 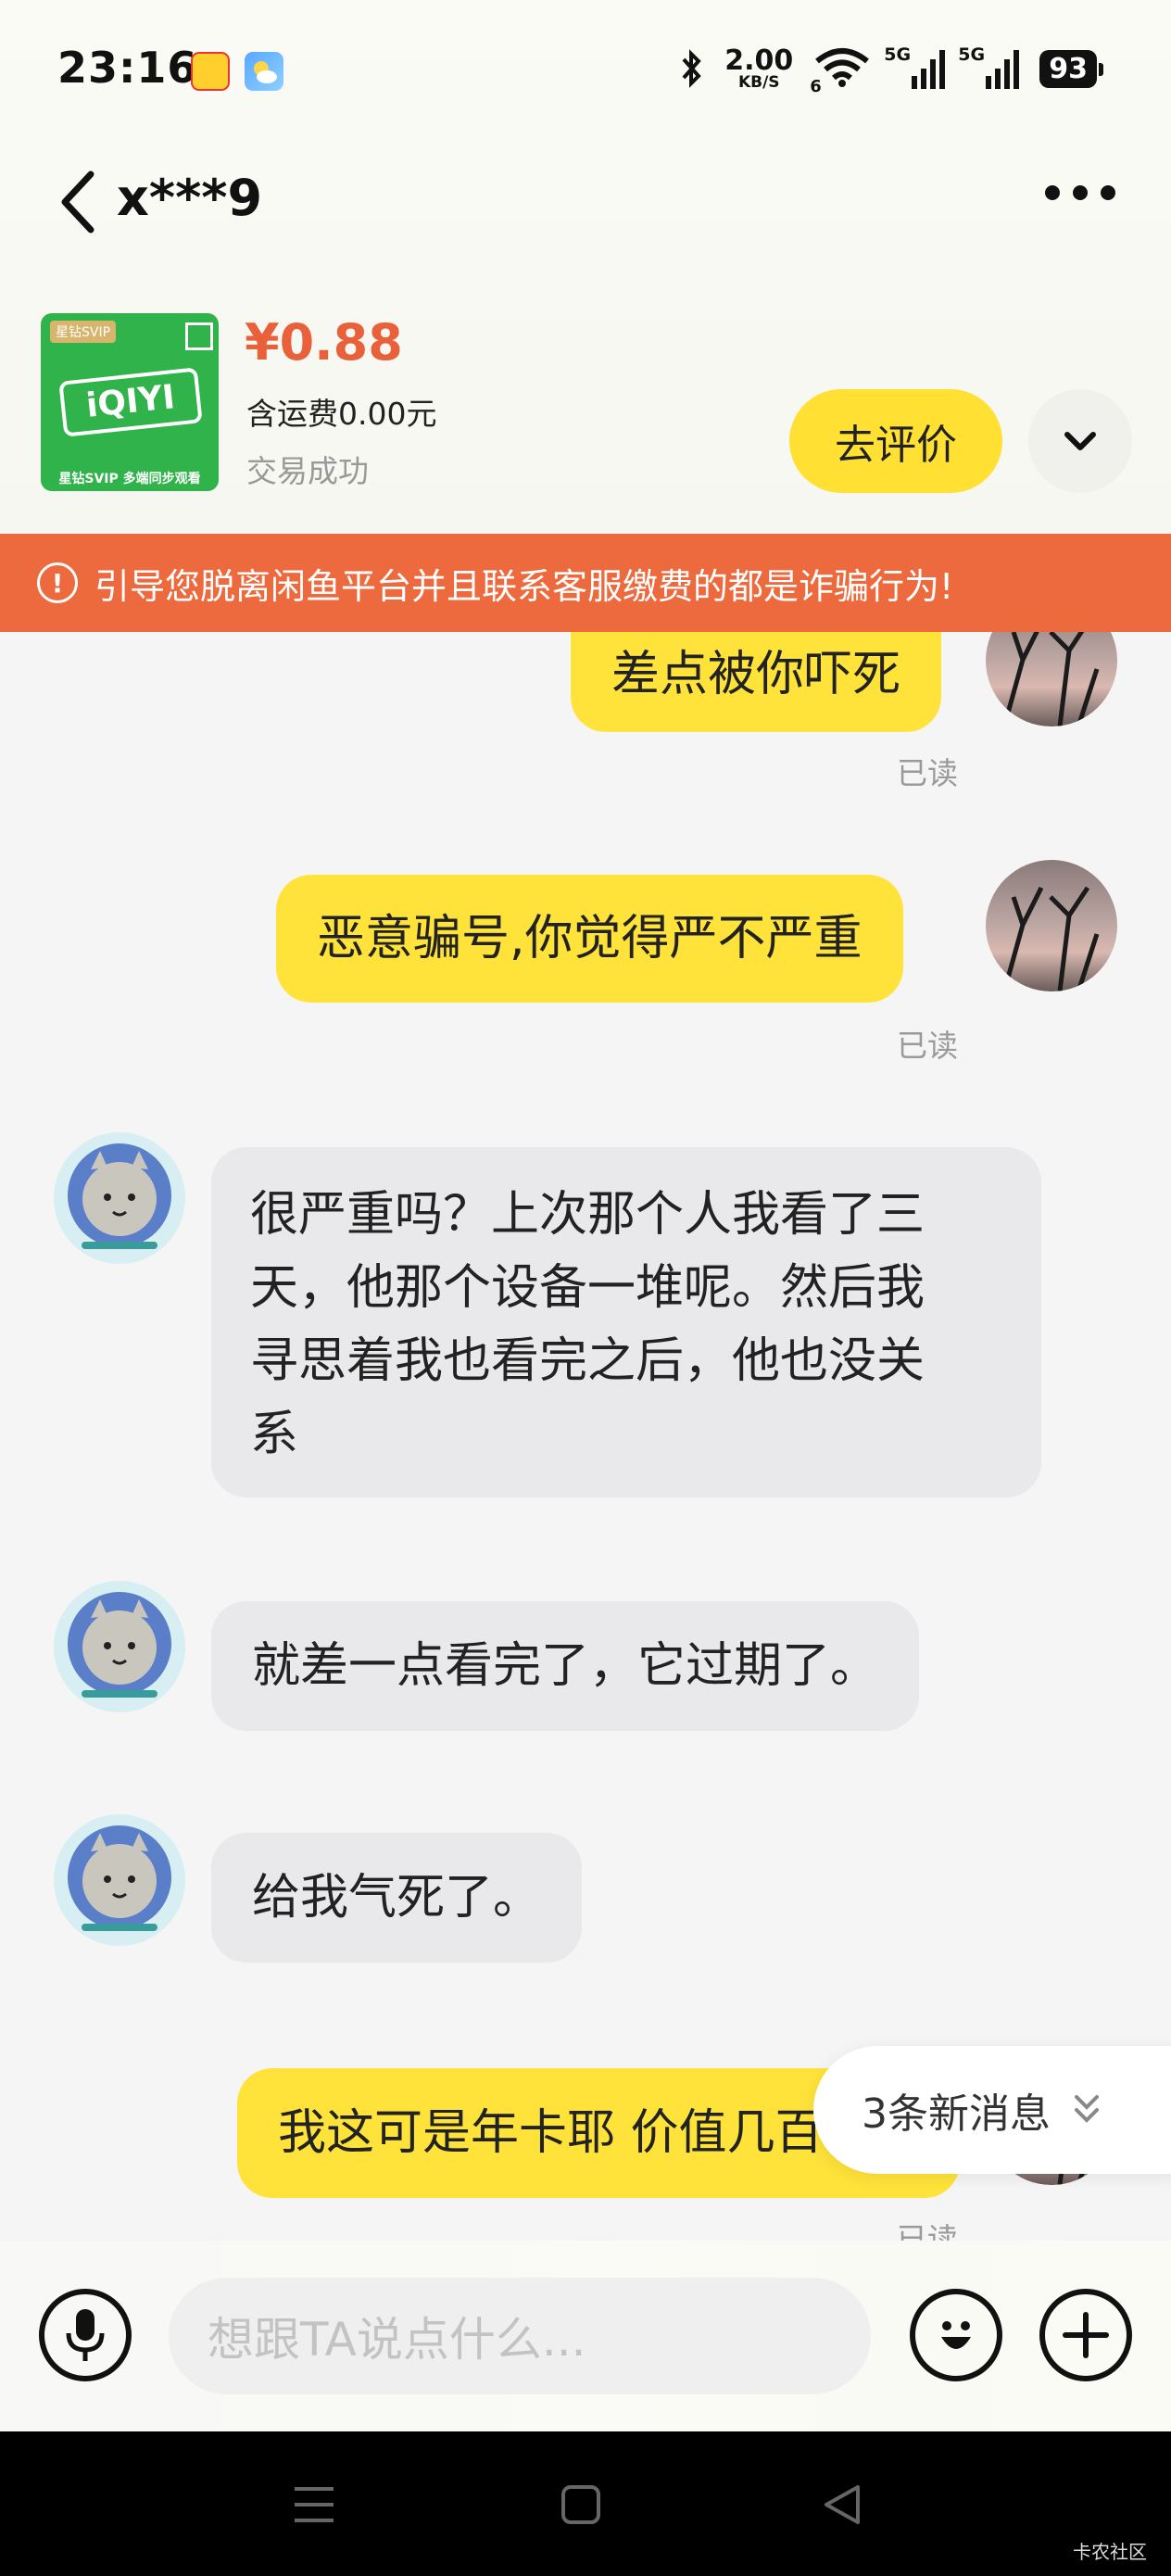 I want to click on deal-status: 交易成功, so click(x=308, y=471).